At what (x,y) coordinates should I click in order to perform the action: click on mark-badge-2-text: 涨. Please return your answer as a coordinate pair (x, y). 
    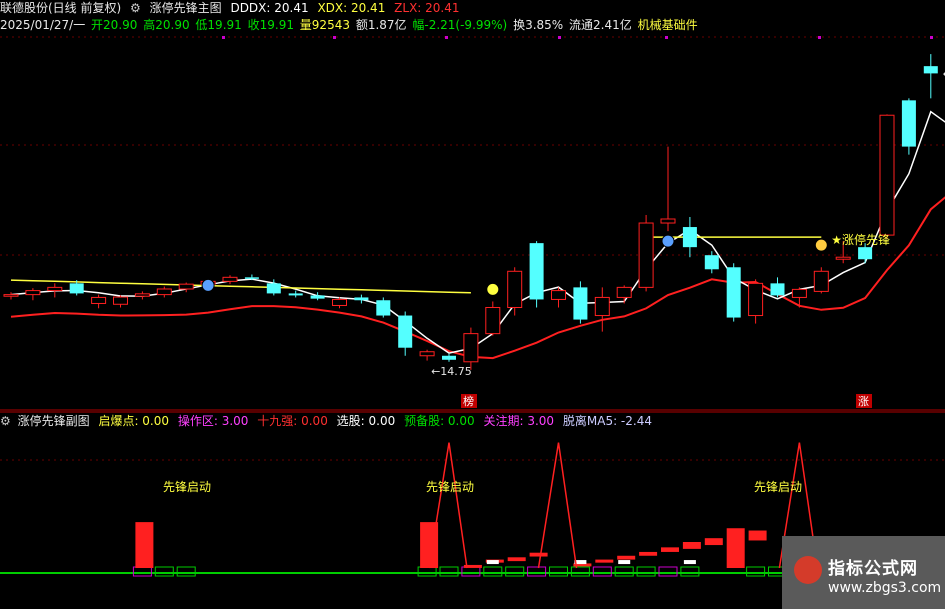
    Looking at the image, I should click on (863, 401).